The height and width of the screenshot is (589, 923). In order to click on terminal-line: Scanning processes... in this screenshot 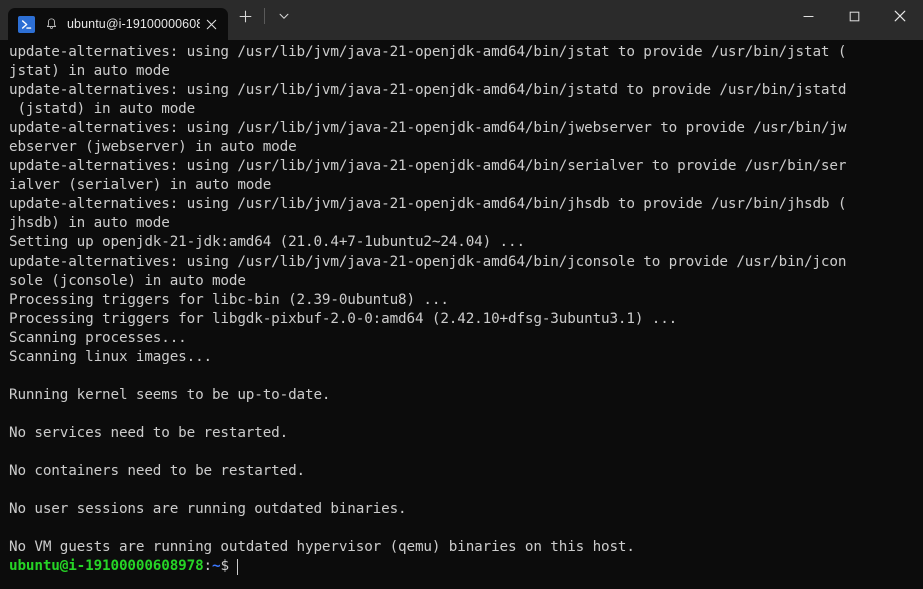, I will do `click(98, 337)`.